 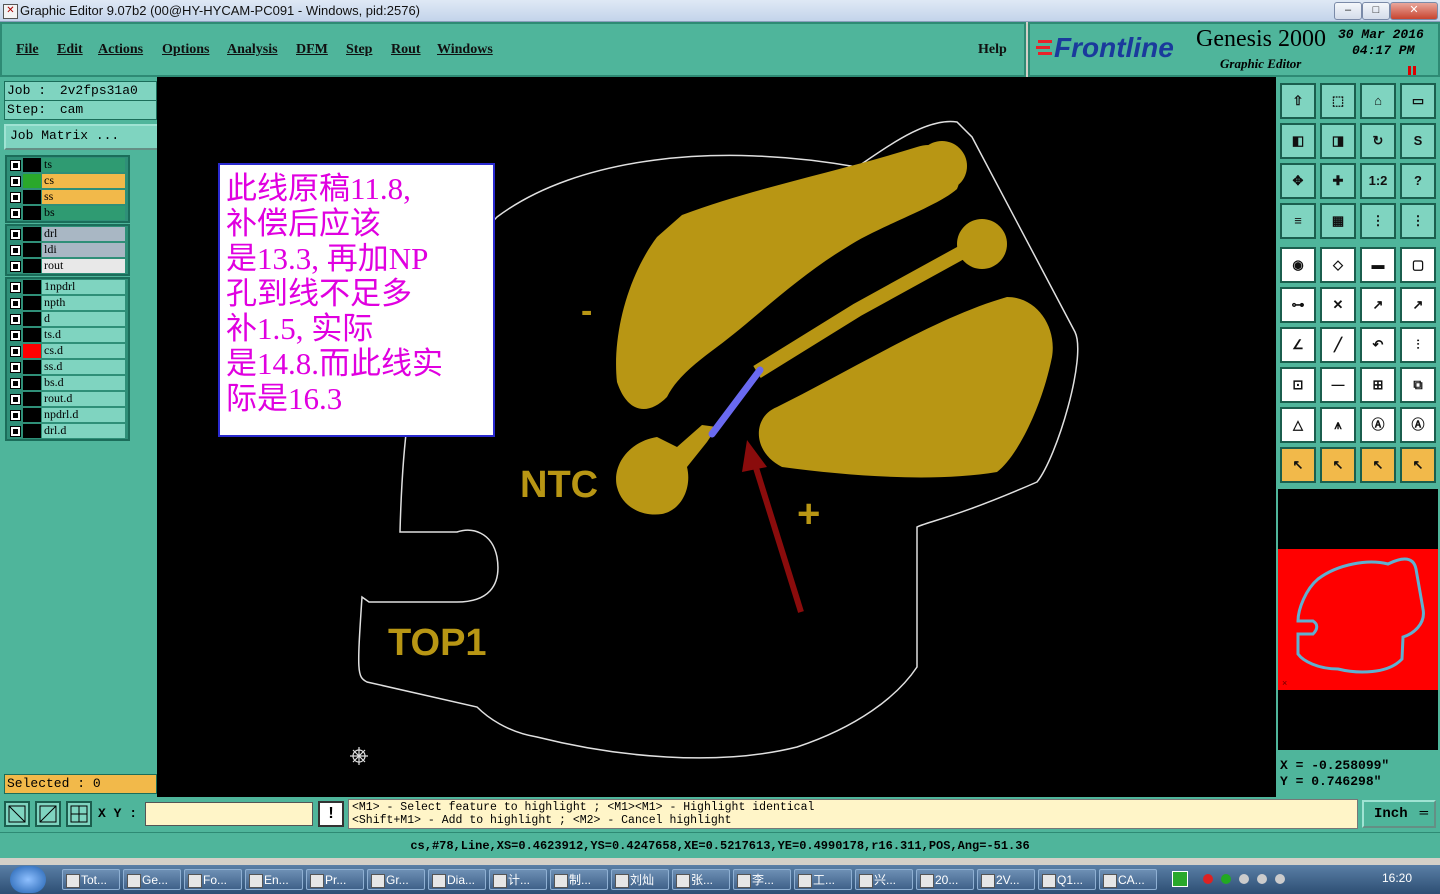 I want to click on layer-row-rout.d: rout.d, so click(x=67, y=399).